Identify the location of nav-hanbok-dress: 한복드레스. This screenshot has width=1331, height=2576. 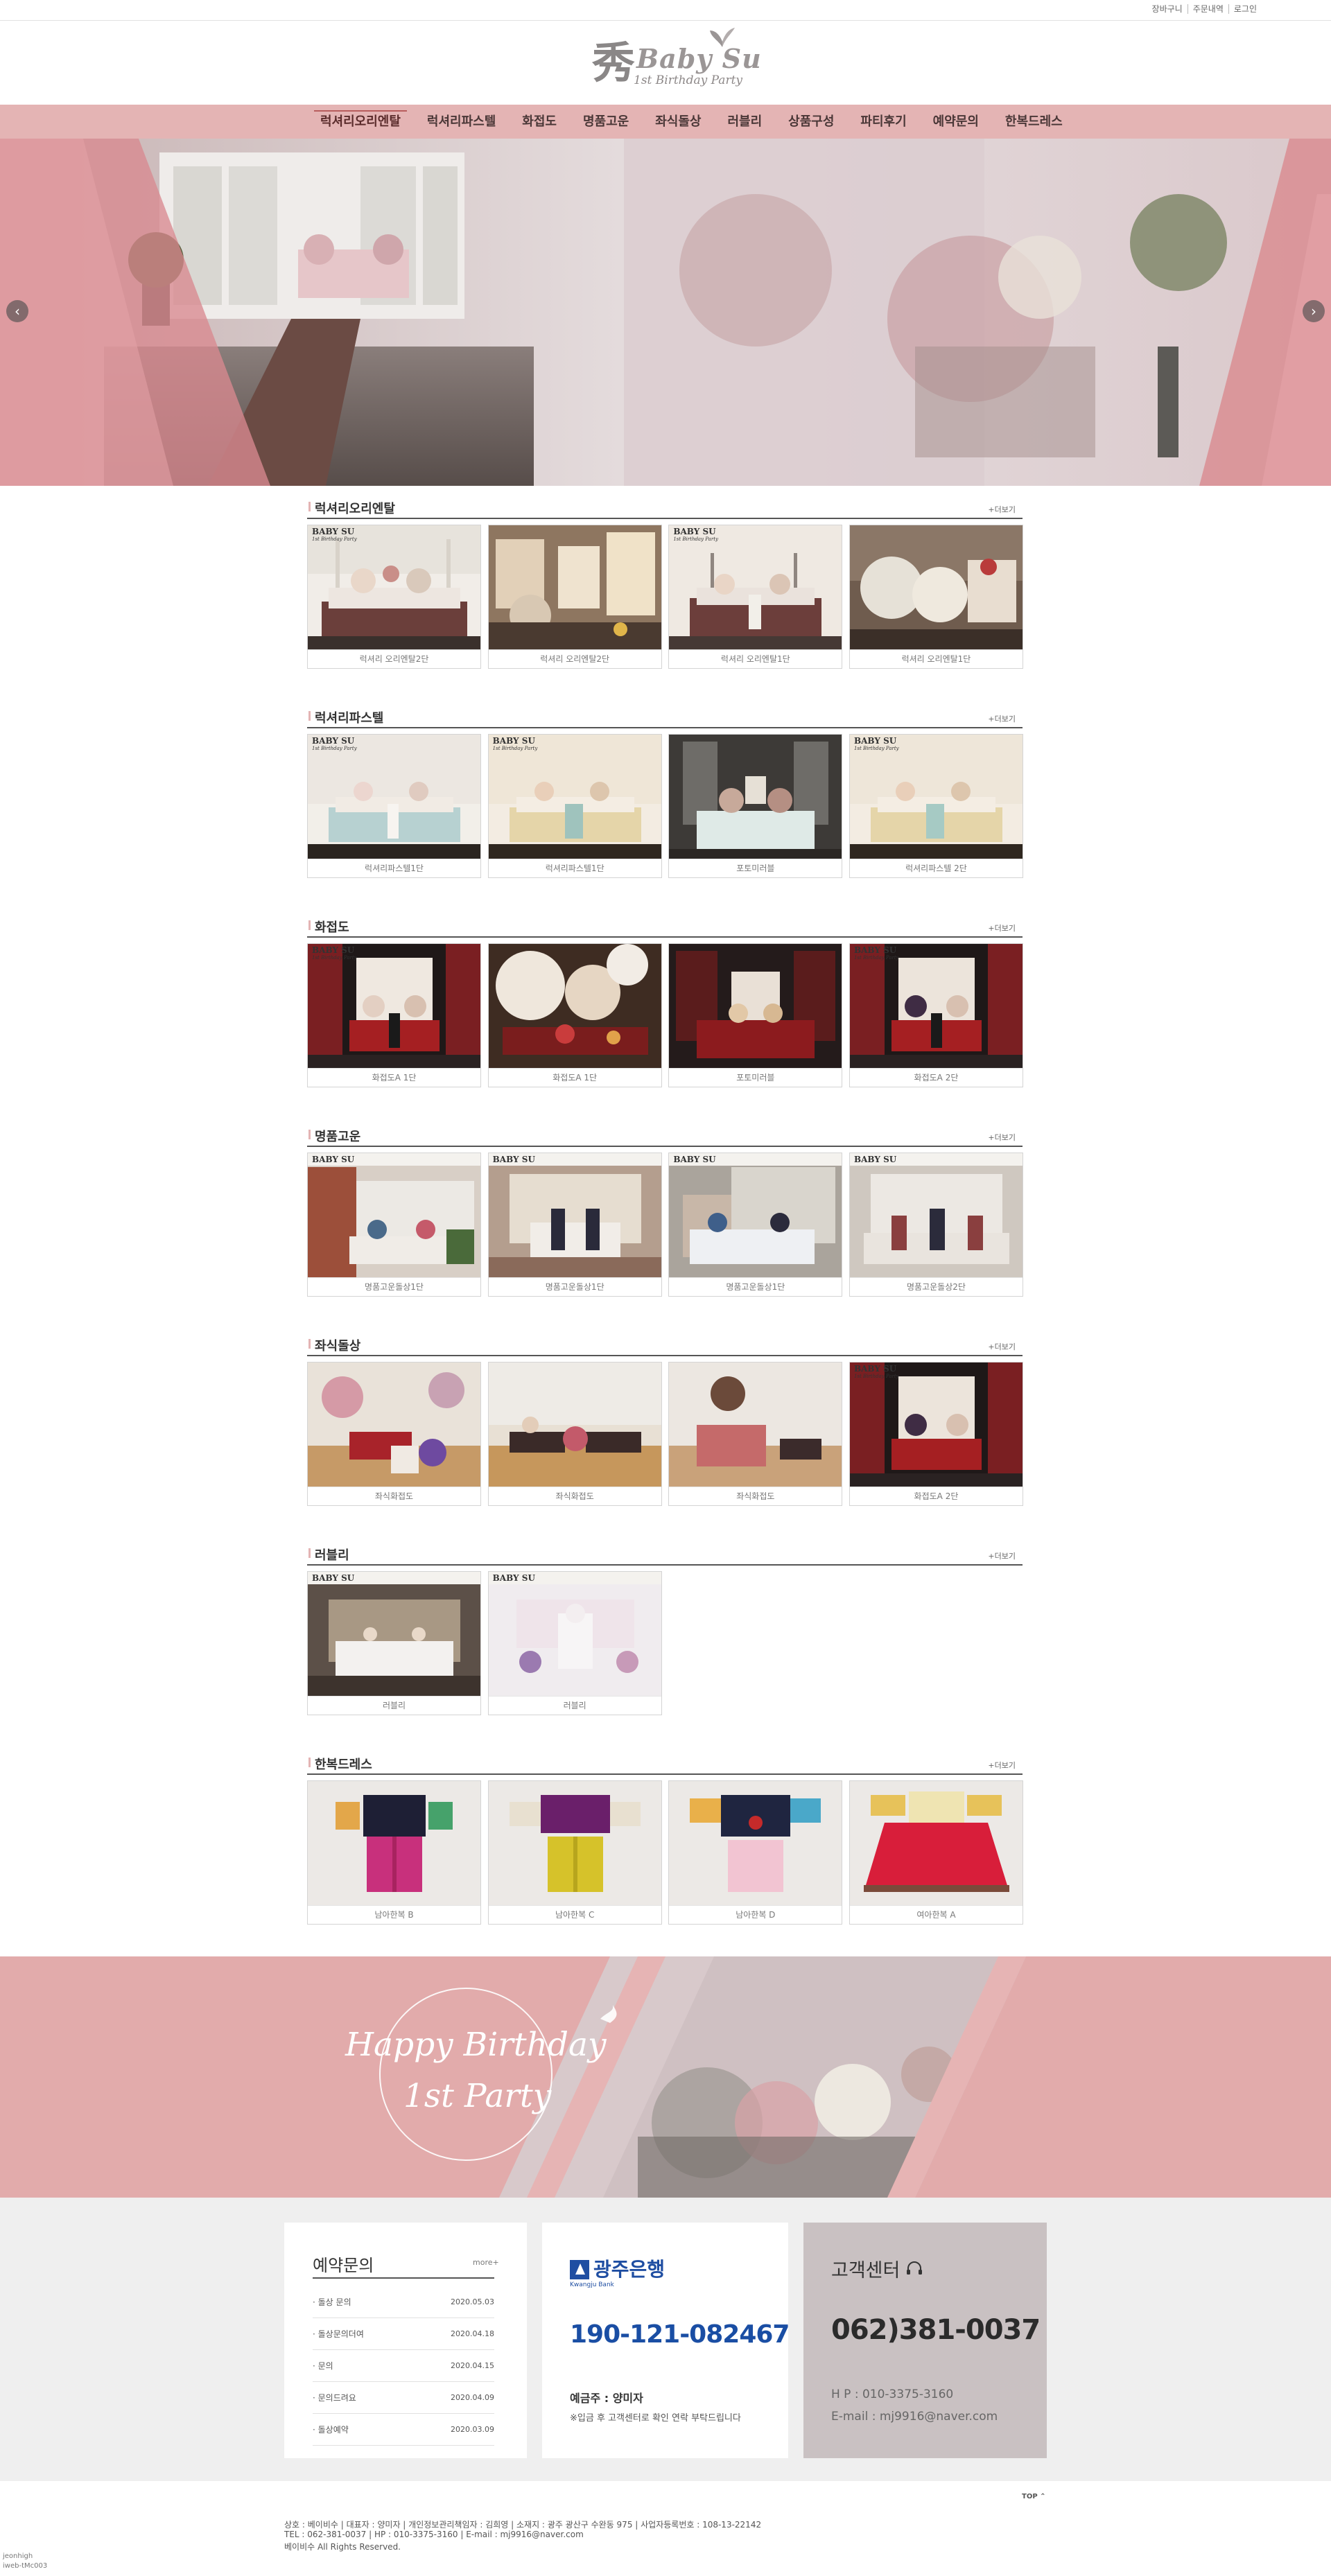
(1034, 122).